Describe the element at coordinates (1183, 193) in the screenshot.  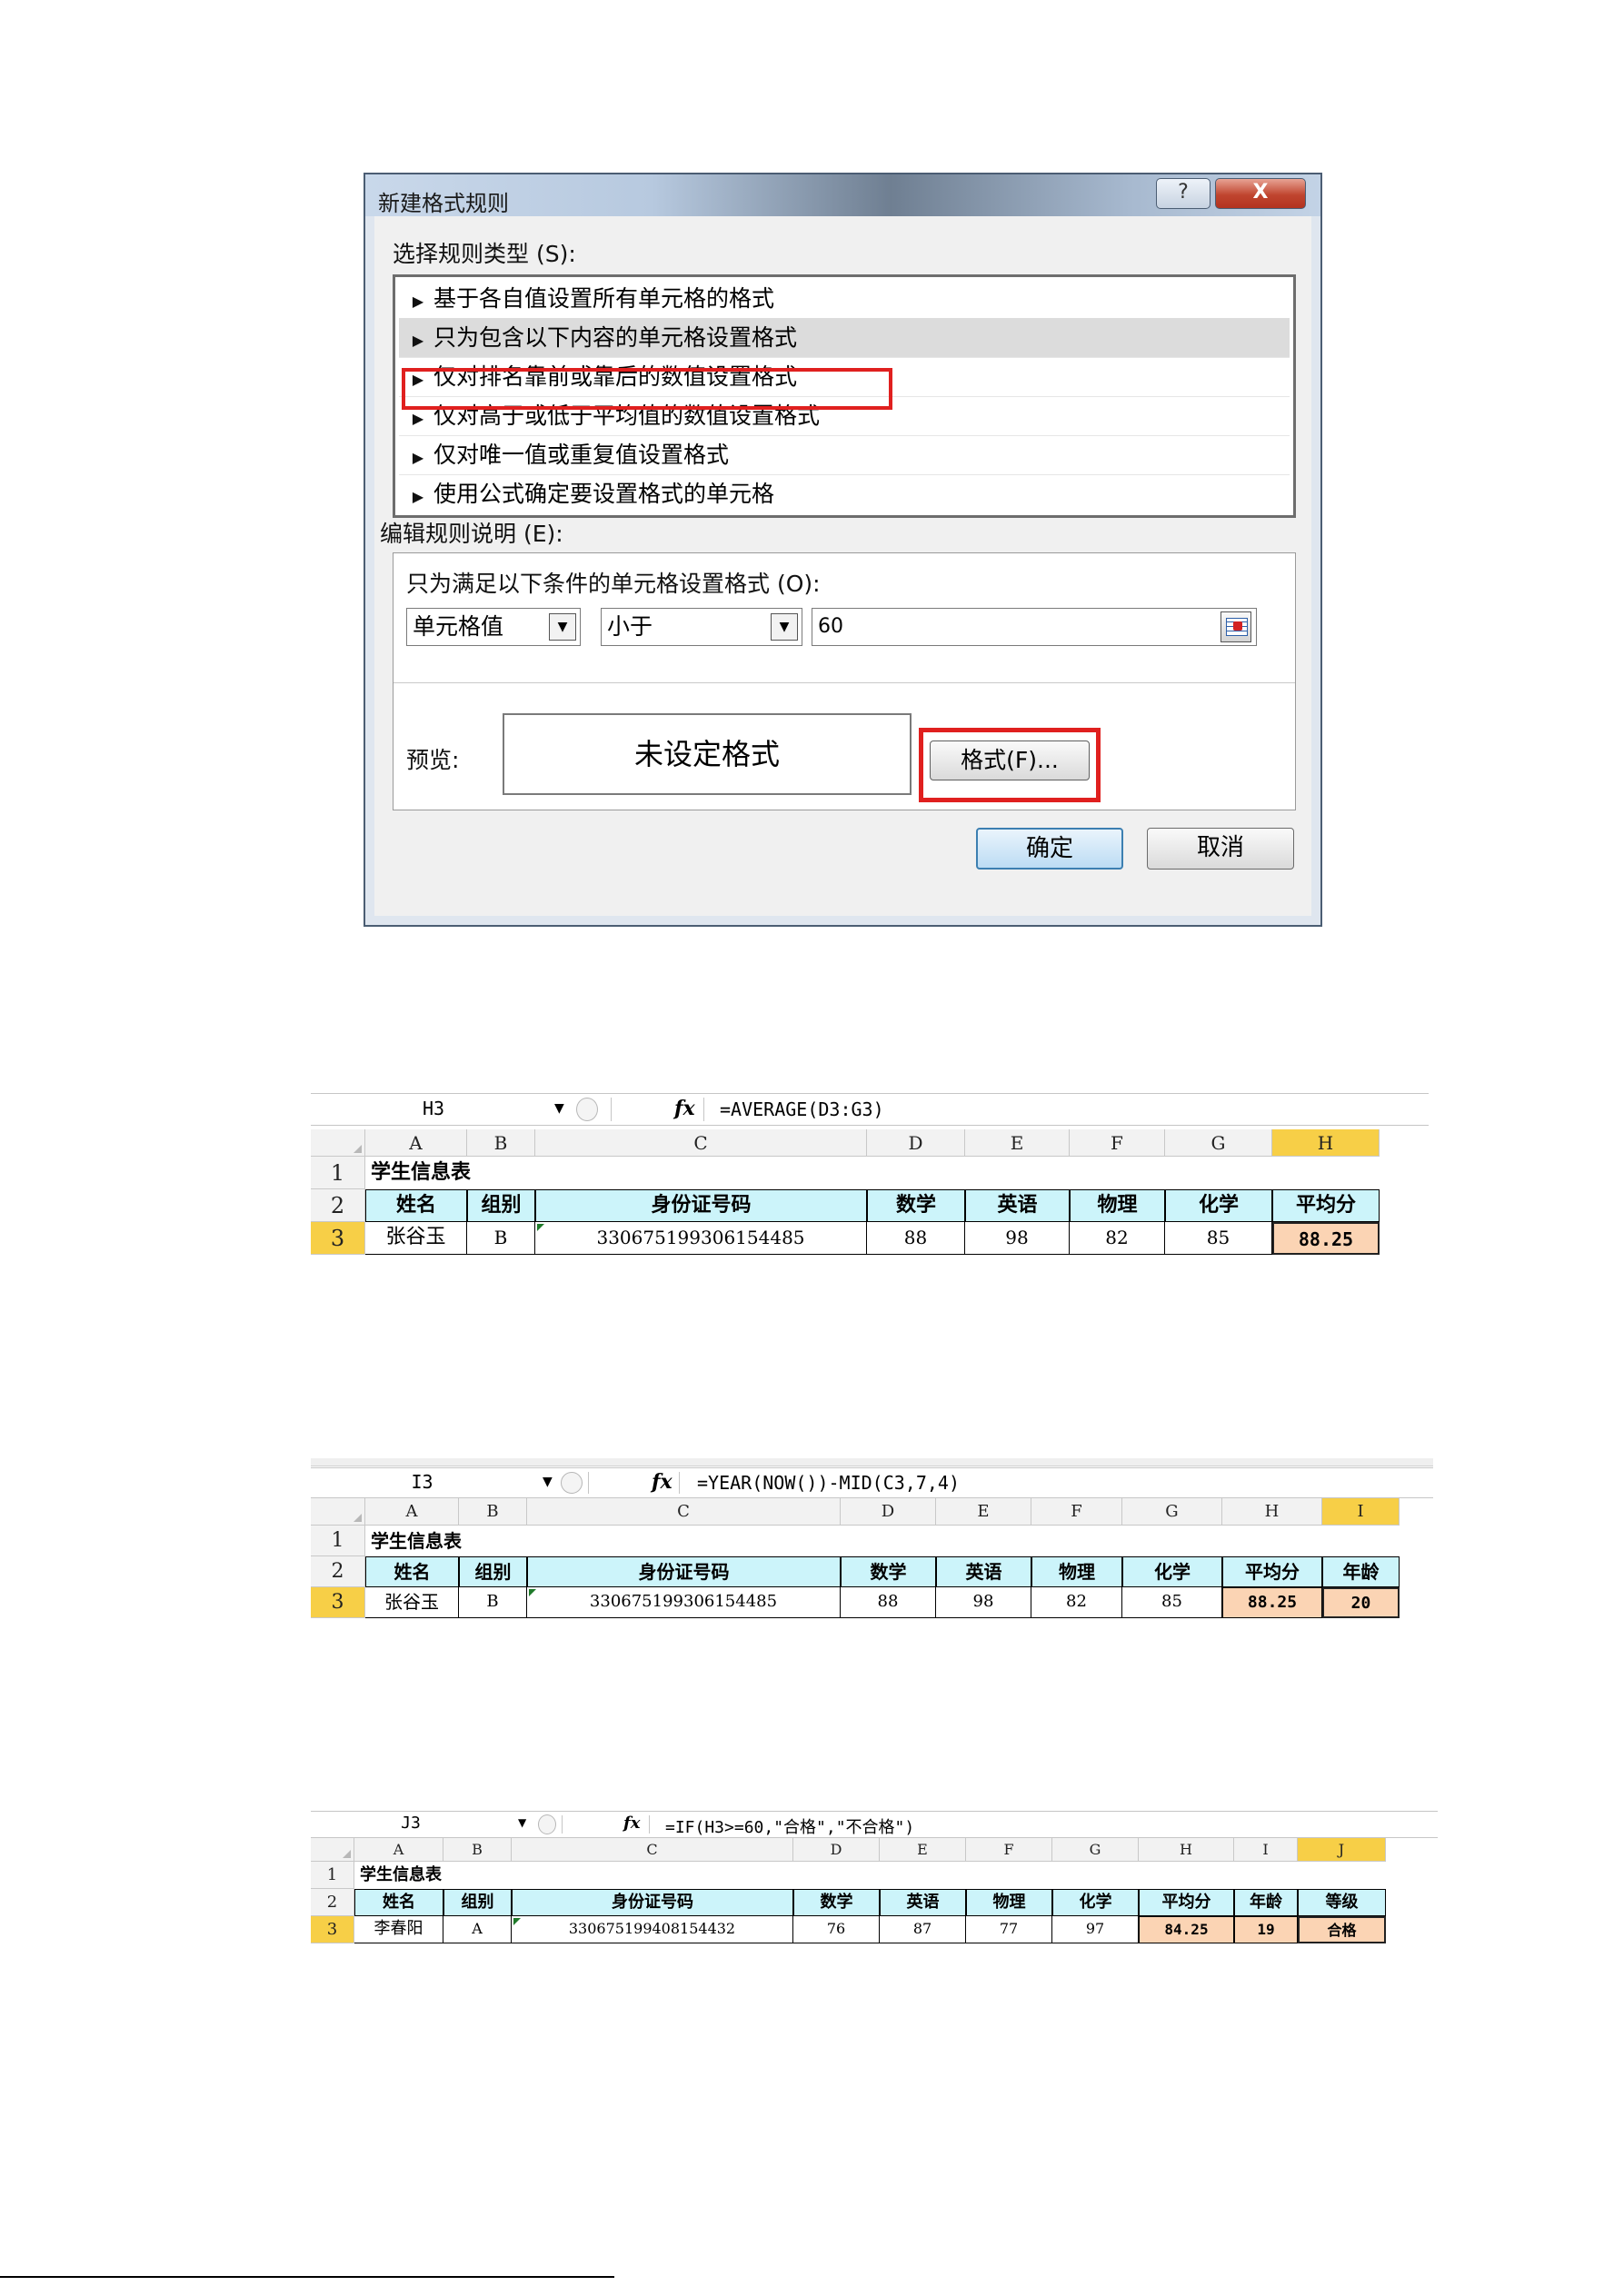
I see `help-button: ?` at that location.